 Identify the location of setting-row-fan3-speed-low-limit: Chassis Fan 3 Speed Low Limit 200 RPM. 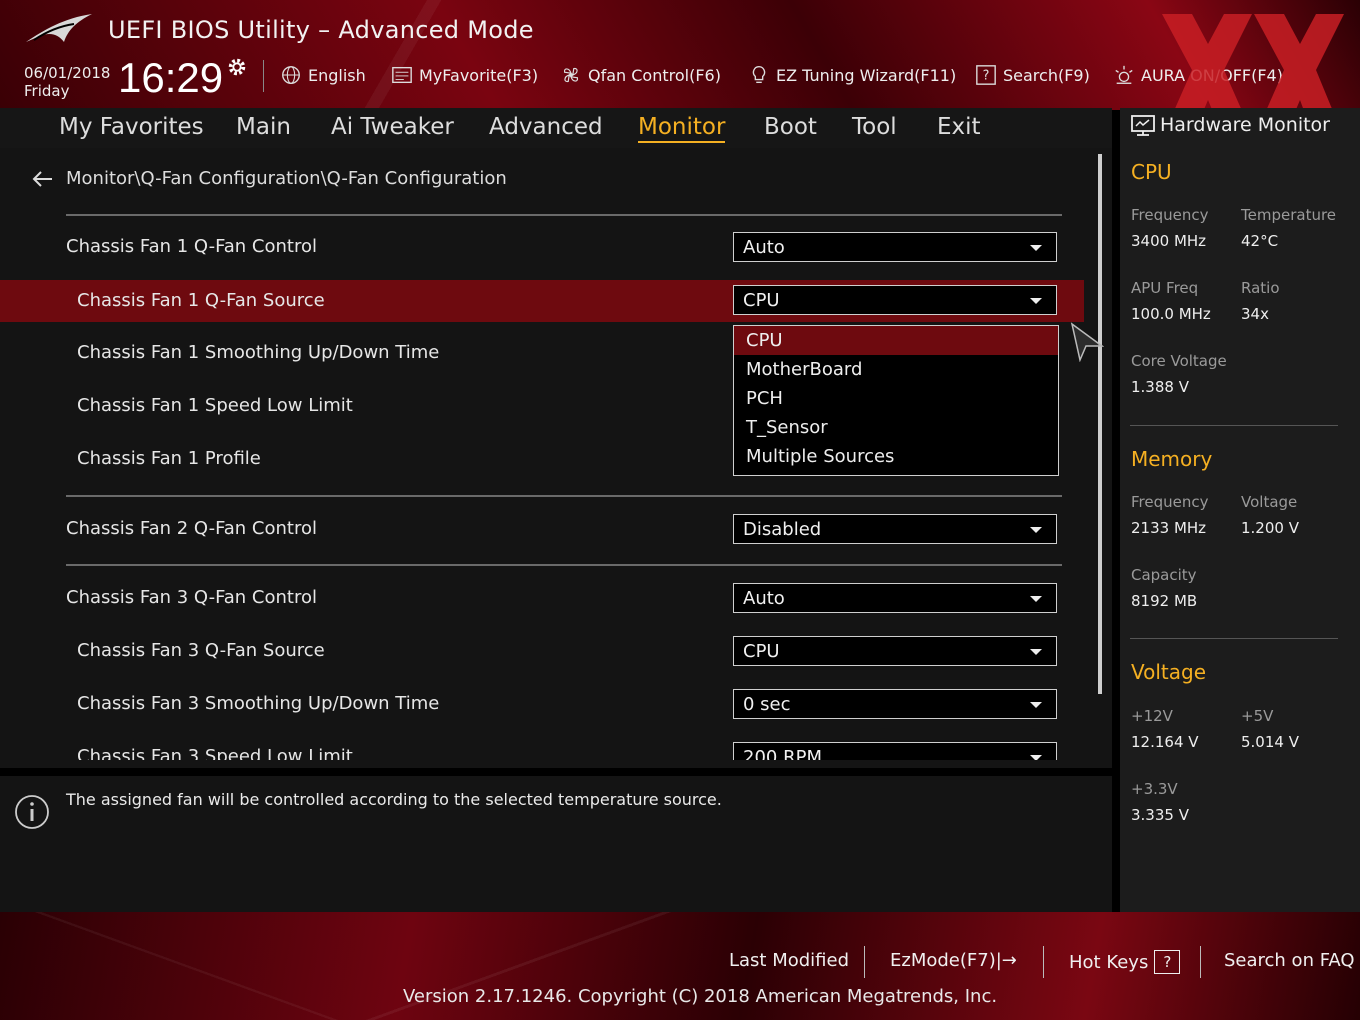
(542, 748).